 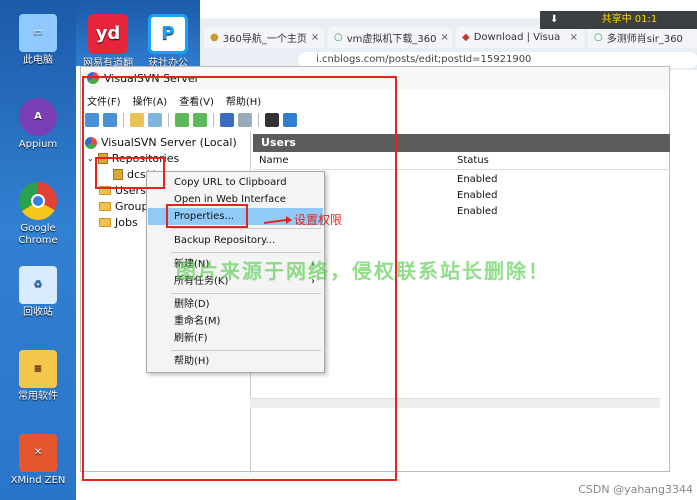 What do you see at coordinates (554, 19) in the screenshot?
I see `download-icon: ⬇` at bounding box center [554, 19].